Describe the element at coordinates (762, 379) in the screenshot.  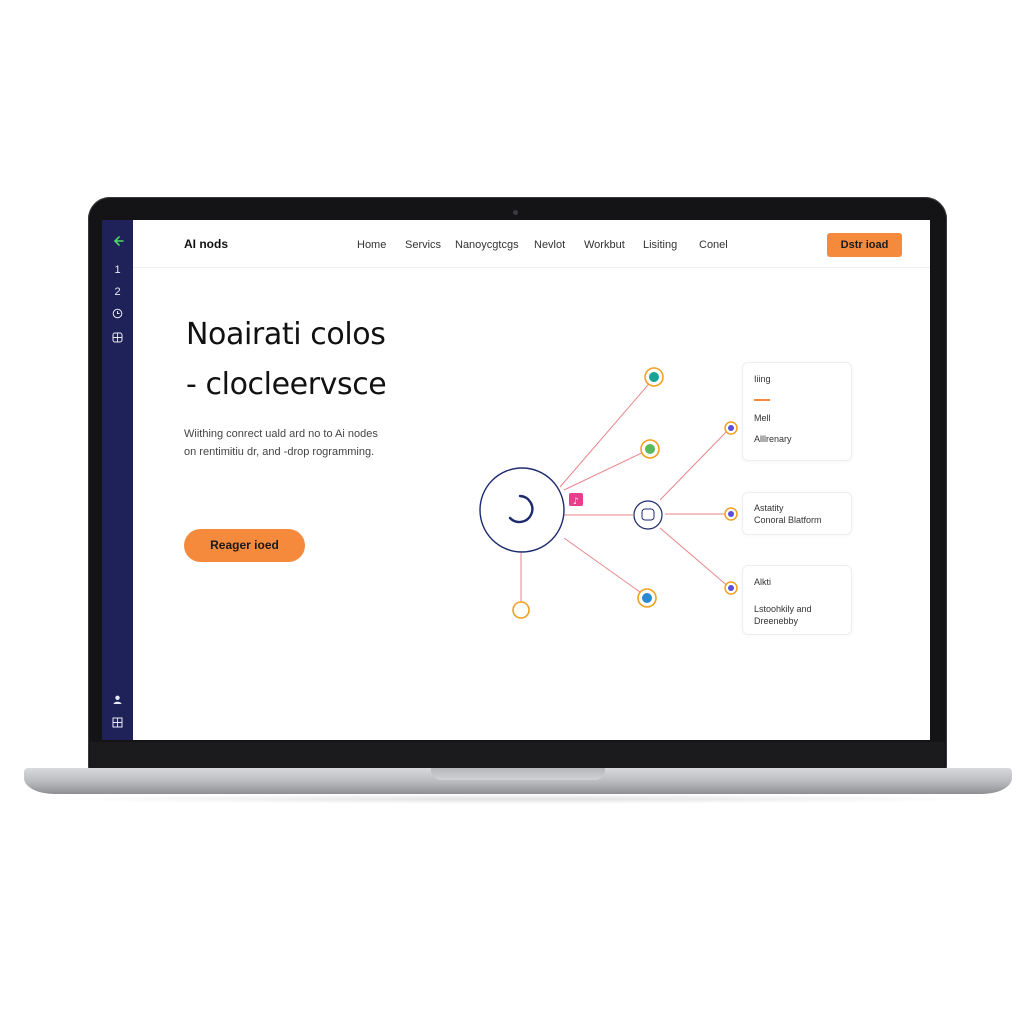
I see `card-1-title: Iiing` at that location.